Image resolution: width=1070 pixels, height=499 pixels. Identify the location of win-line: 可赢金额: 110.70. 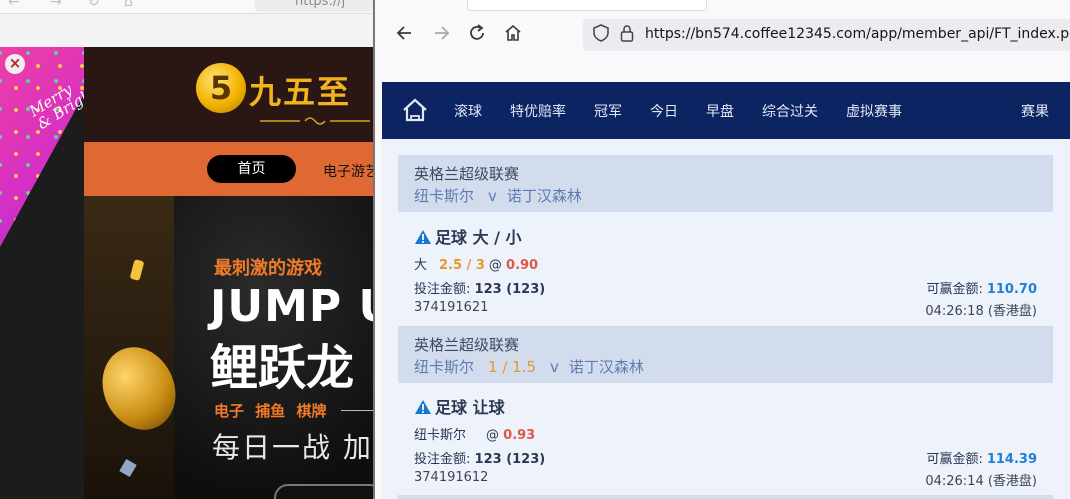
(981, 287).